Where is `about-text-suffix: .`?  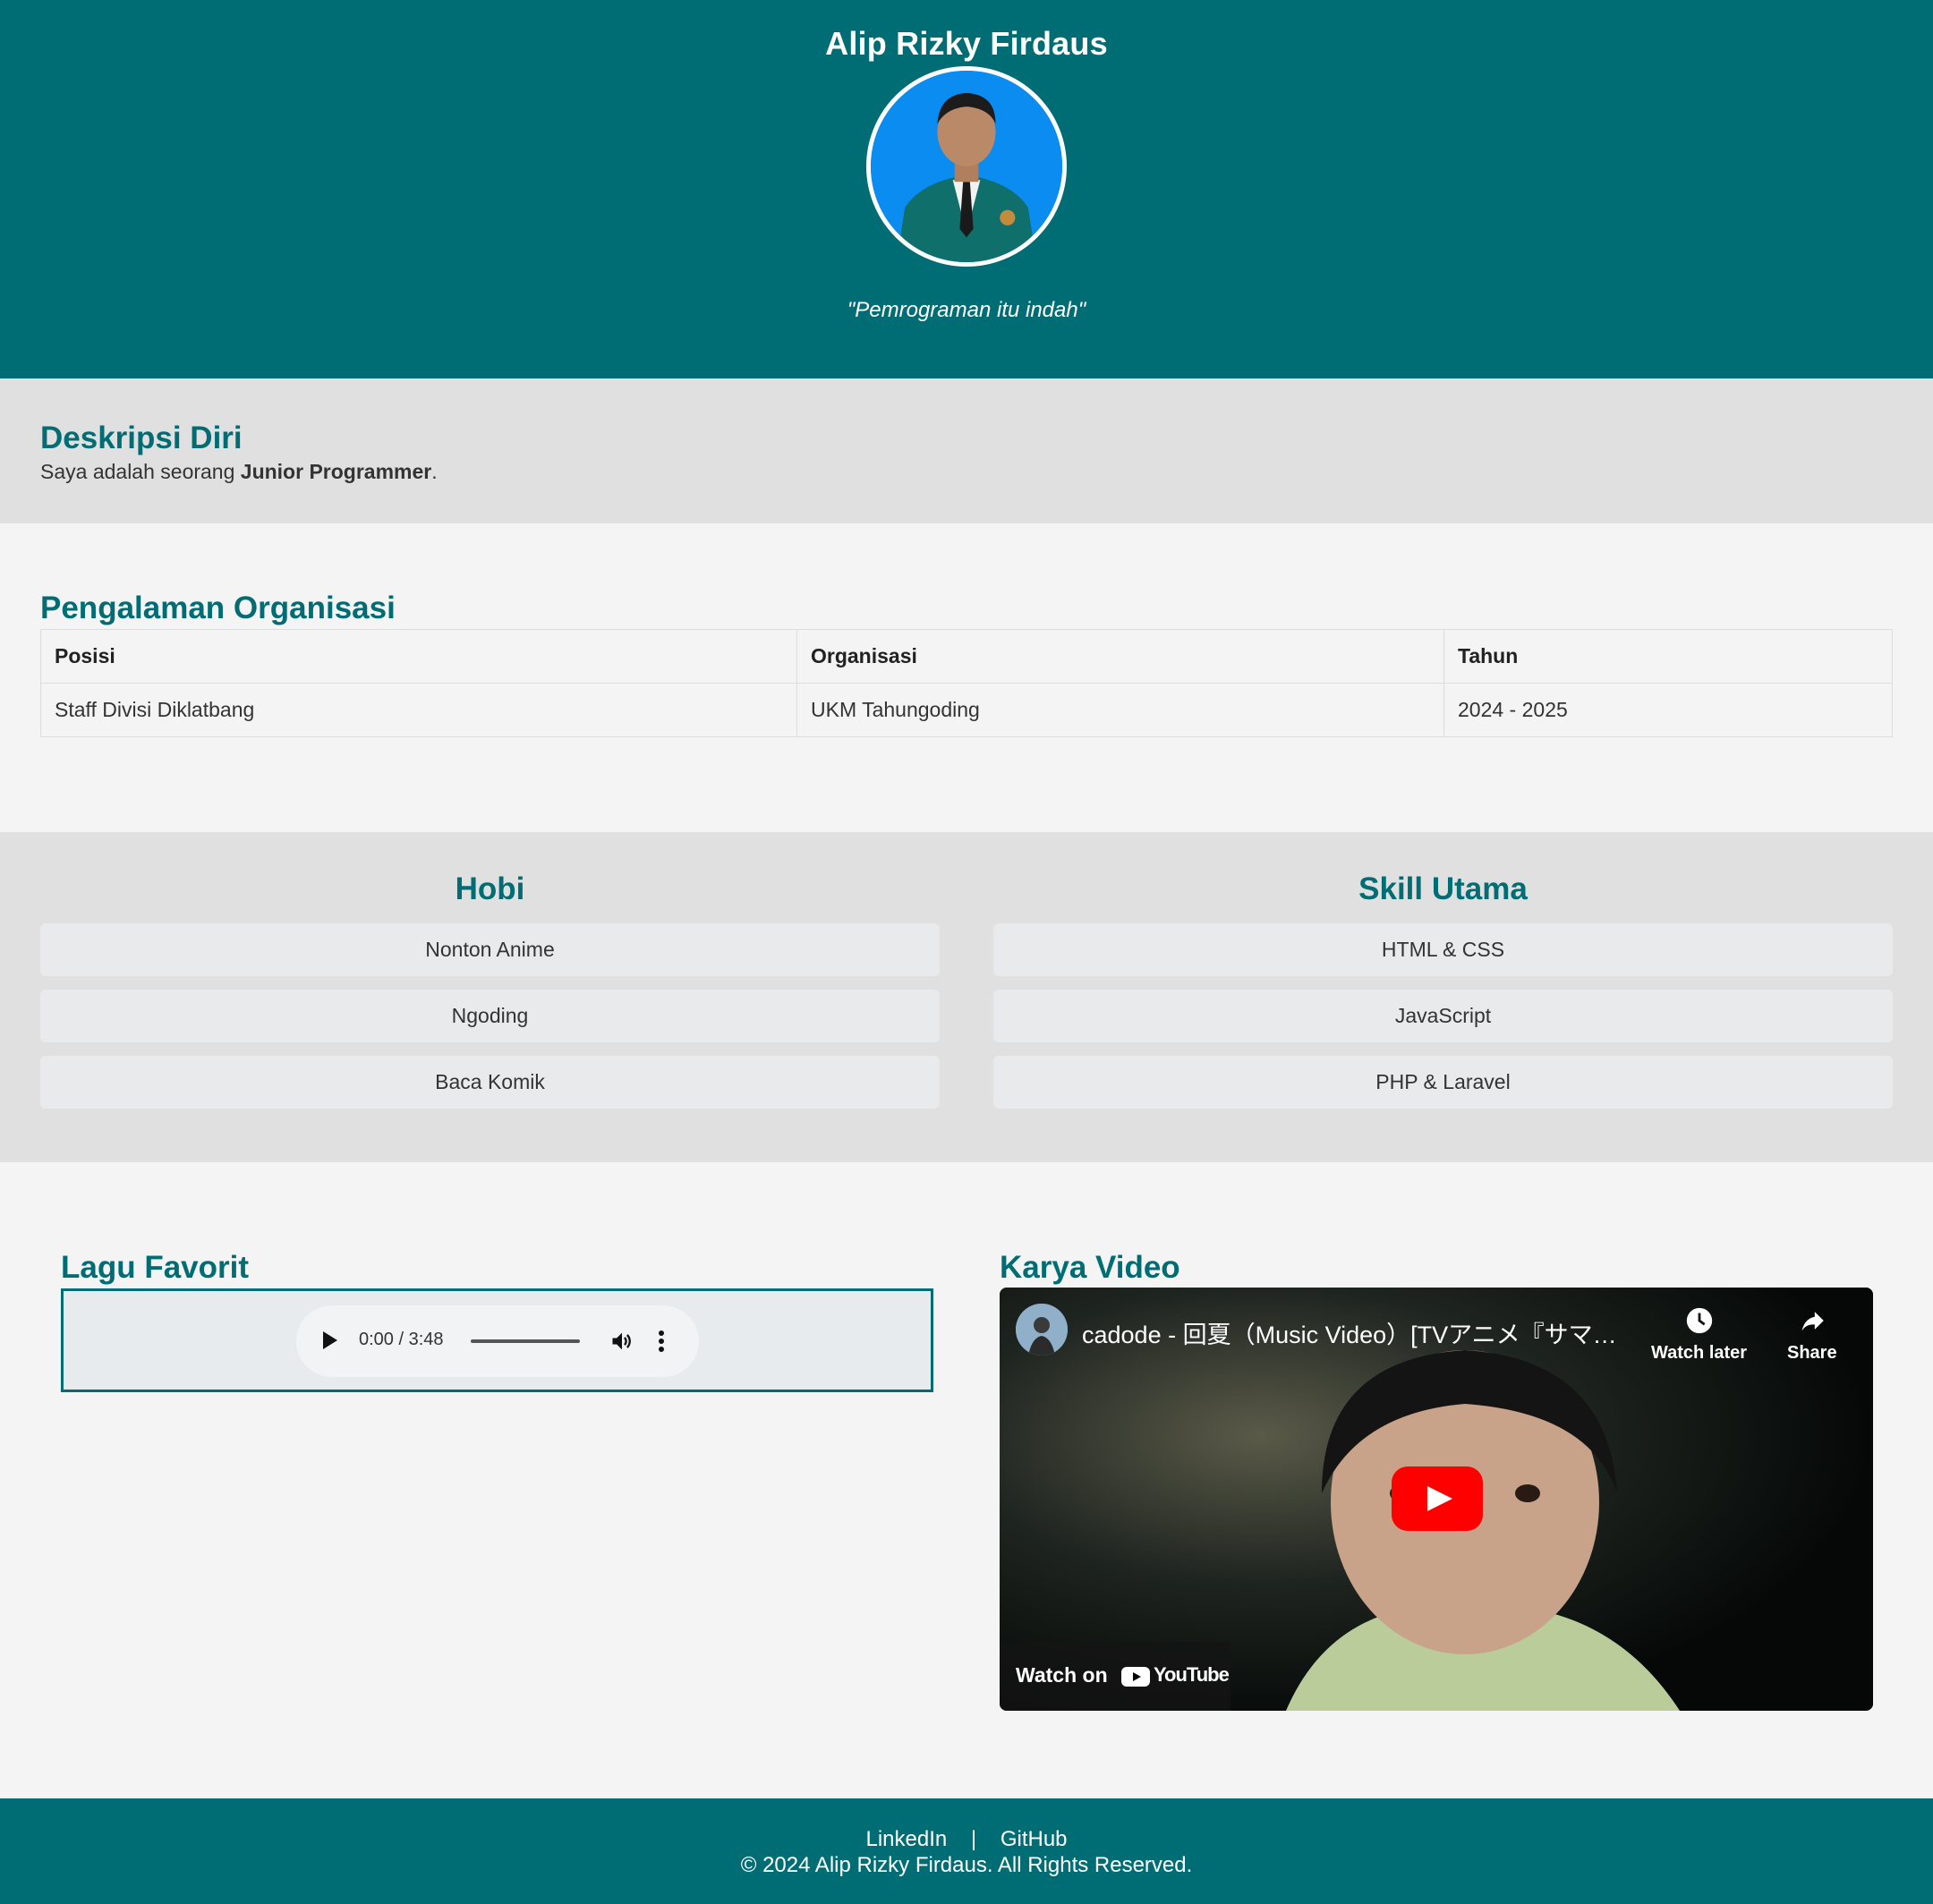 about-text-suffix: . is located at coordinates (434, 471).